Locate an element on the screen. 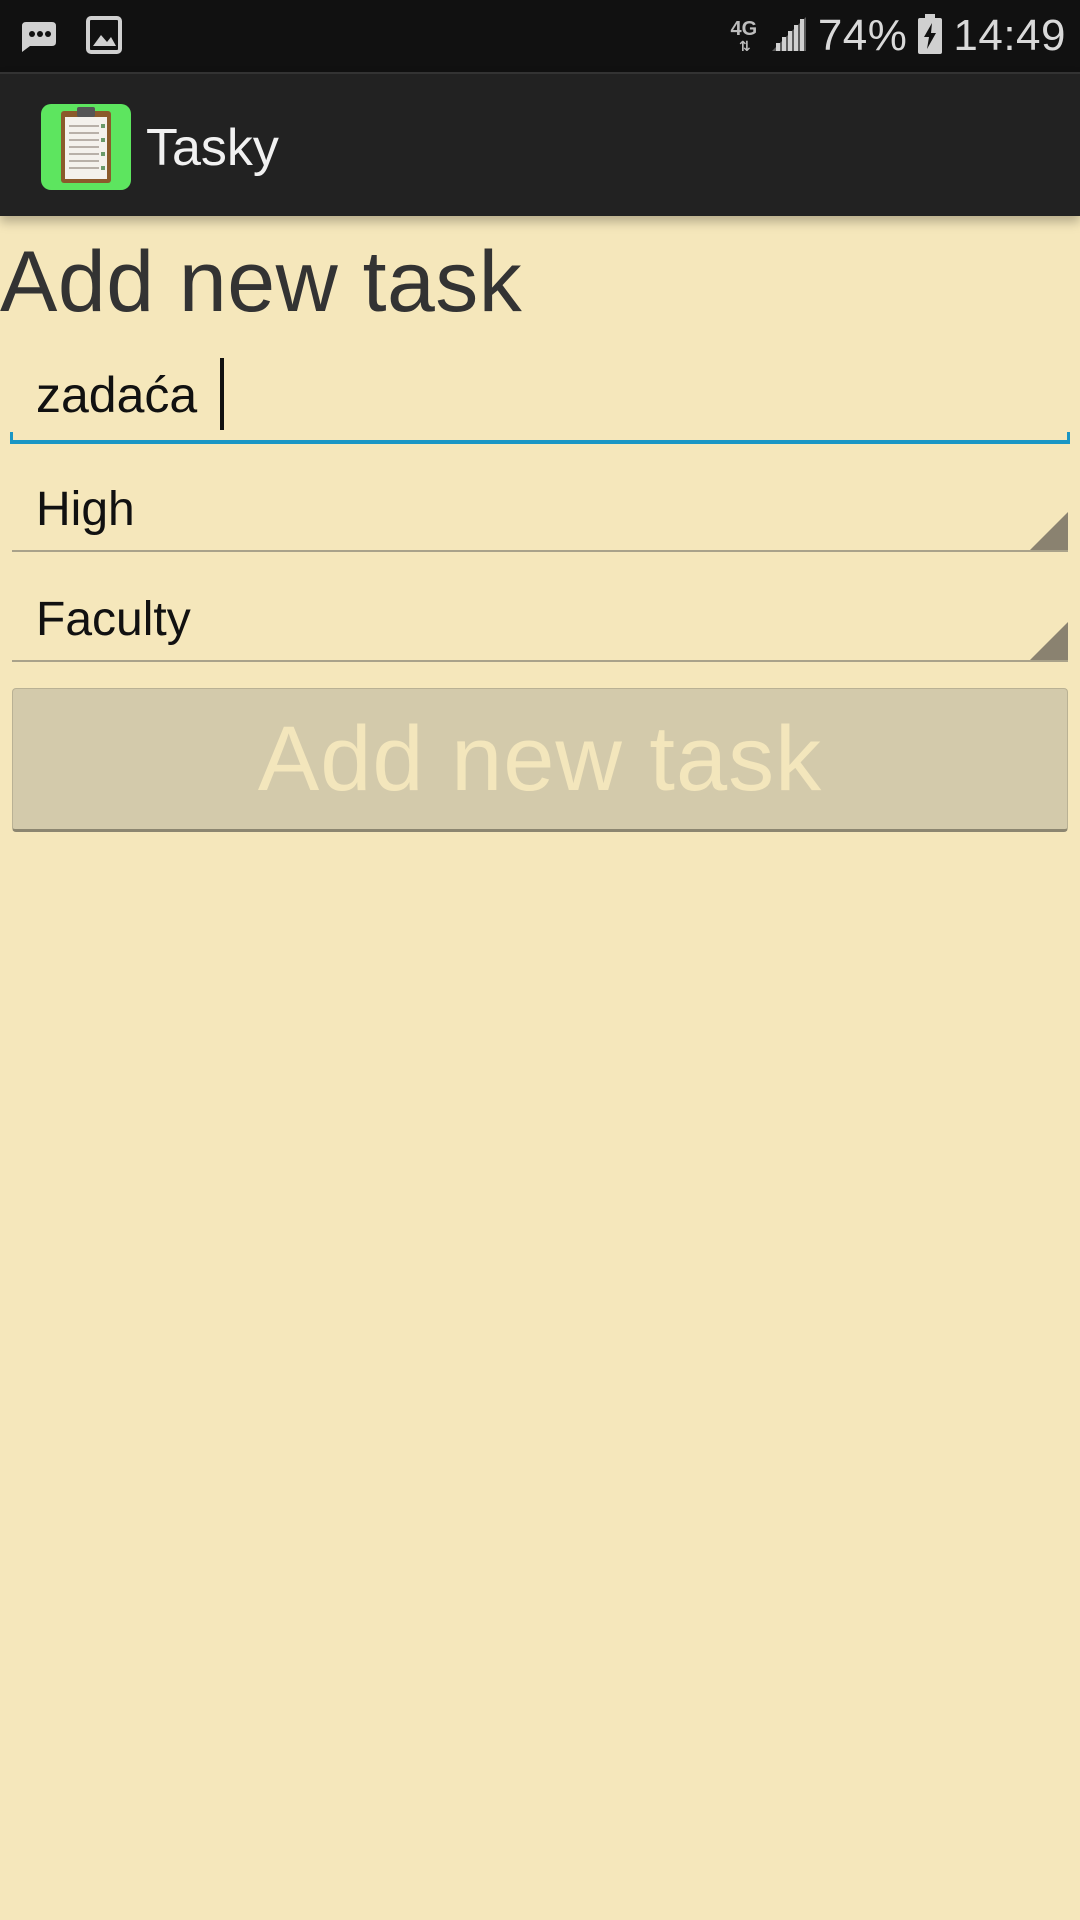  messenger-icon is located at coordinates (39, 37).